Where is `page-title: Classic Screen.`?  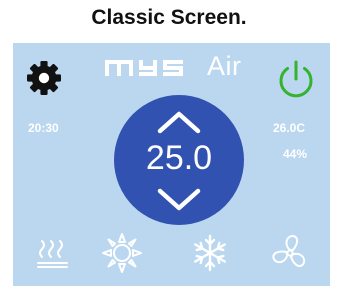
page-title: Classic Screen. is located at coordinates (169, 17).